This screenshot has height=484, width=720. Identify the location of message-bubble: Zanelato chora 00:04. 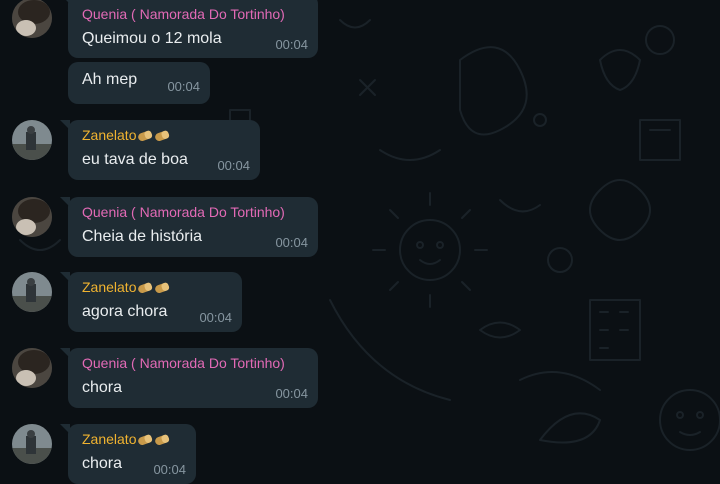
(128, 454).